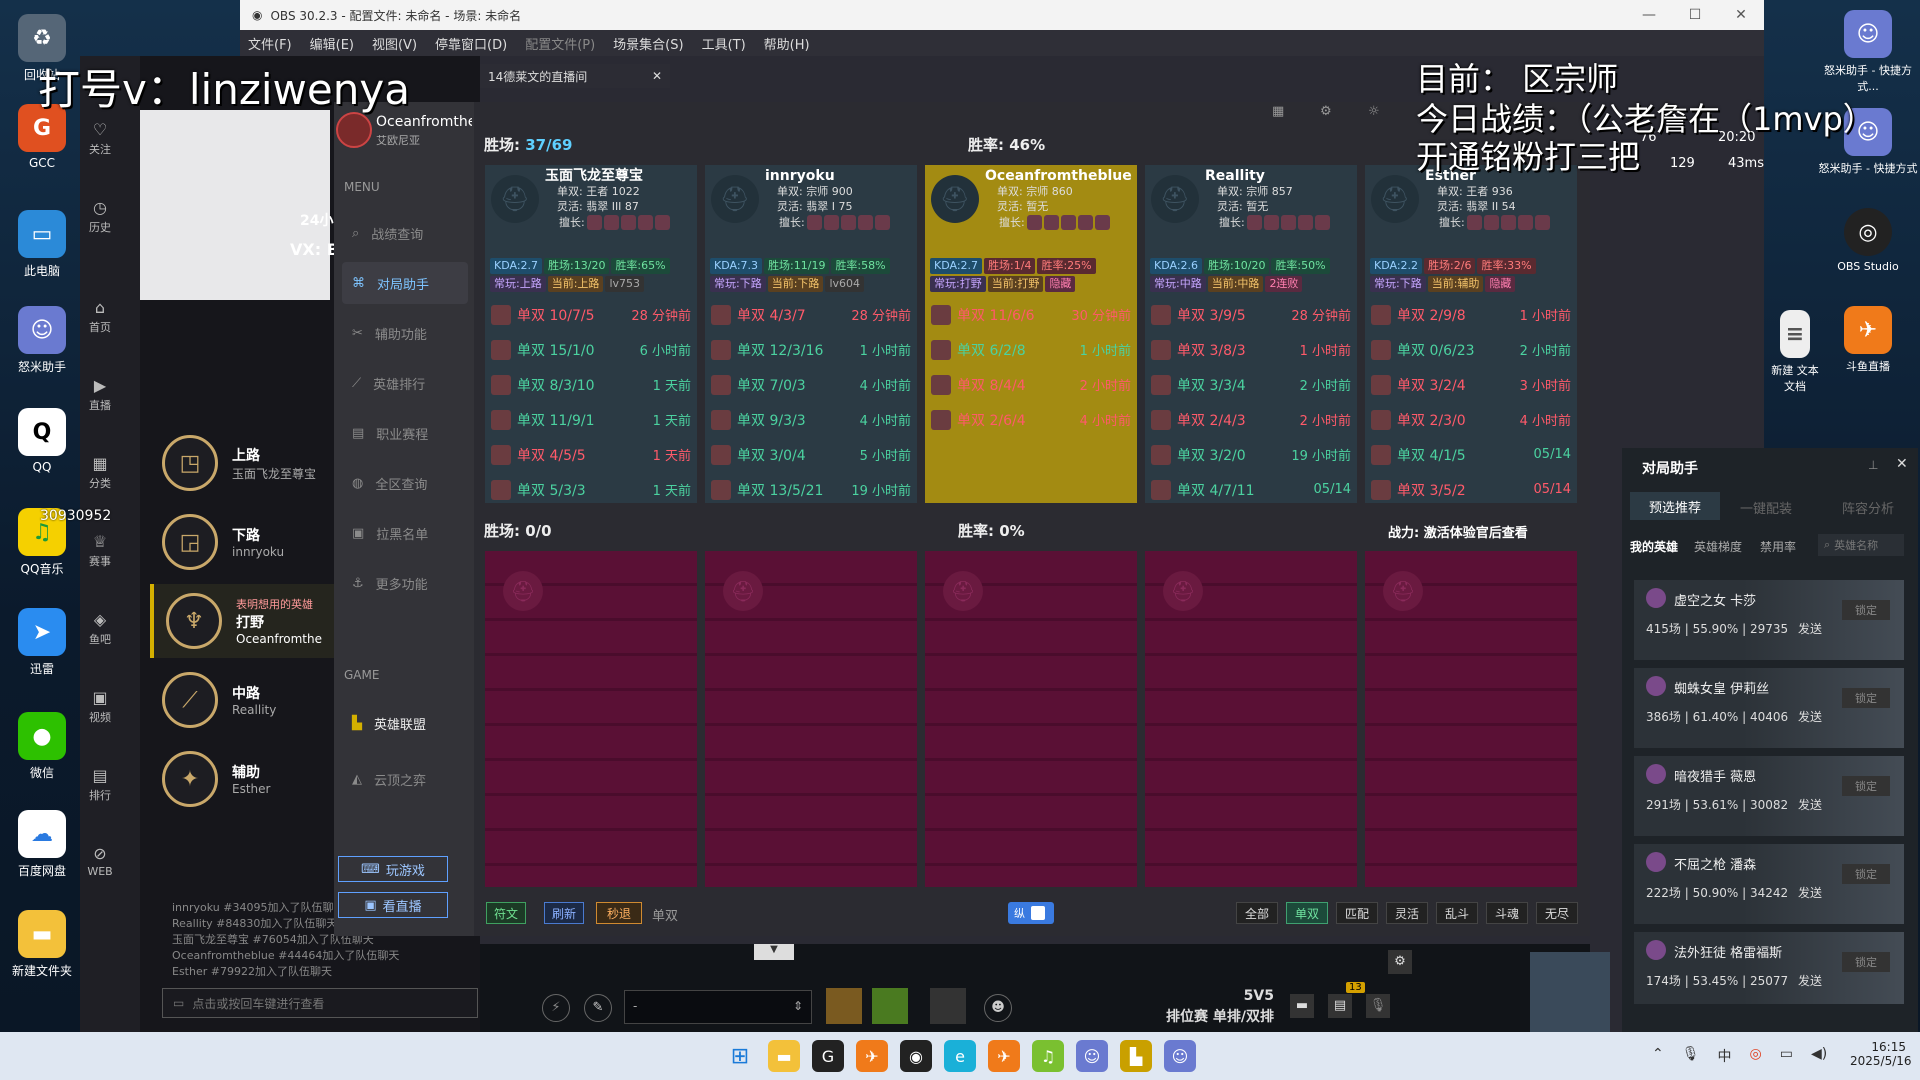 This screenshot has width=1920, height=1080. I want to click on nav-rank: ▤ 排行, so click(100, 784).